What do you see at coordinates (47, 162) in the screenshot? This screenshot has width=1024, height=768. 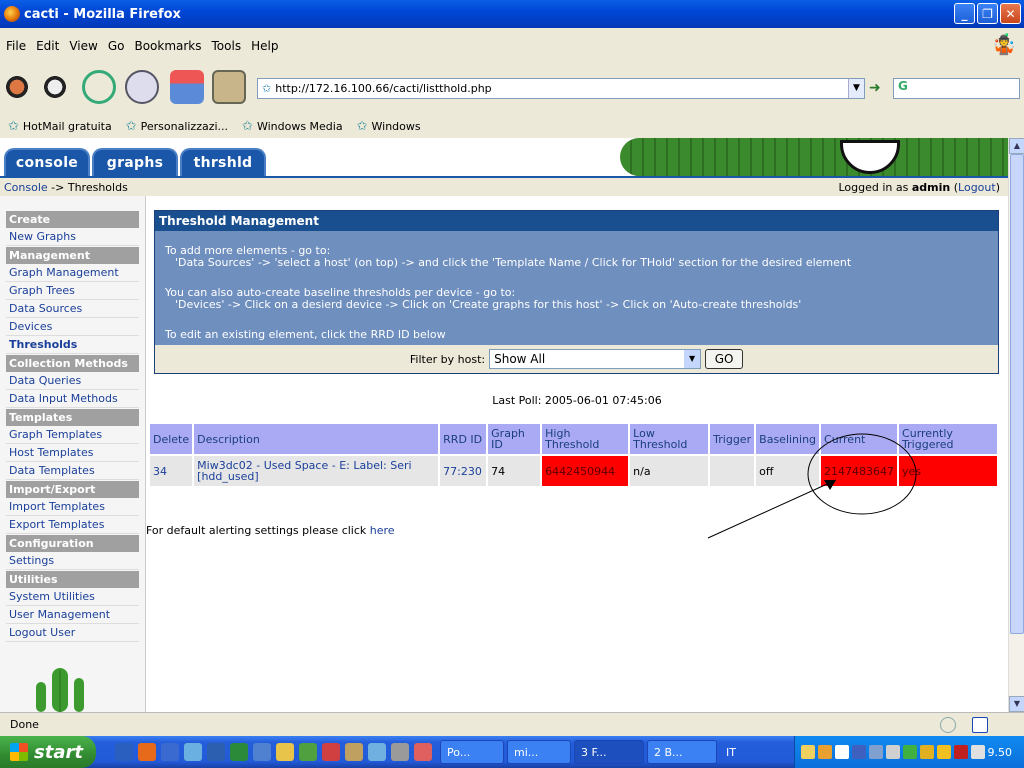 I see `tab-console: console` at bounding box center [47, 162].